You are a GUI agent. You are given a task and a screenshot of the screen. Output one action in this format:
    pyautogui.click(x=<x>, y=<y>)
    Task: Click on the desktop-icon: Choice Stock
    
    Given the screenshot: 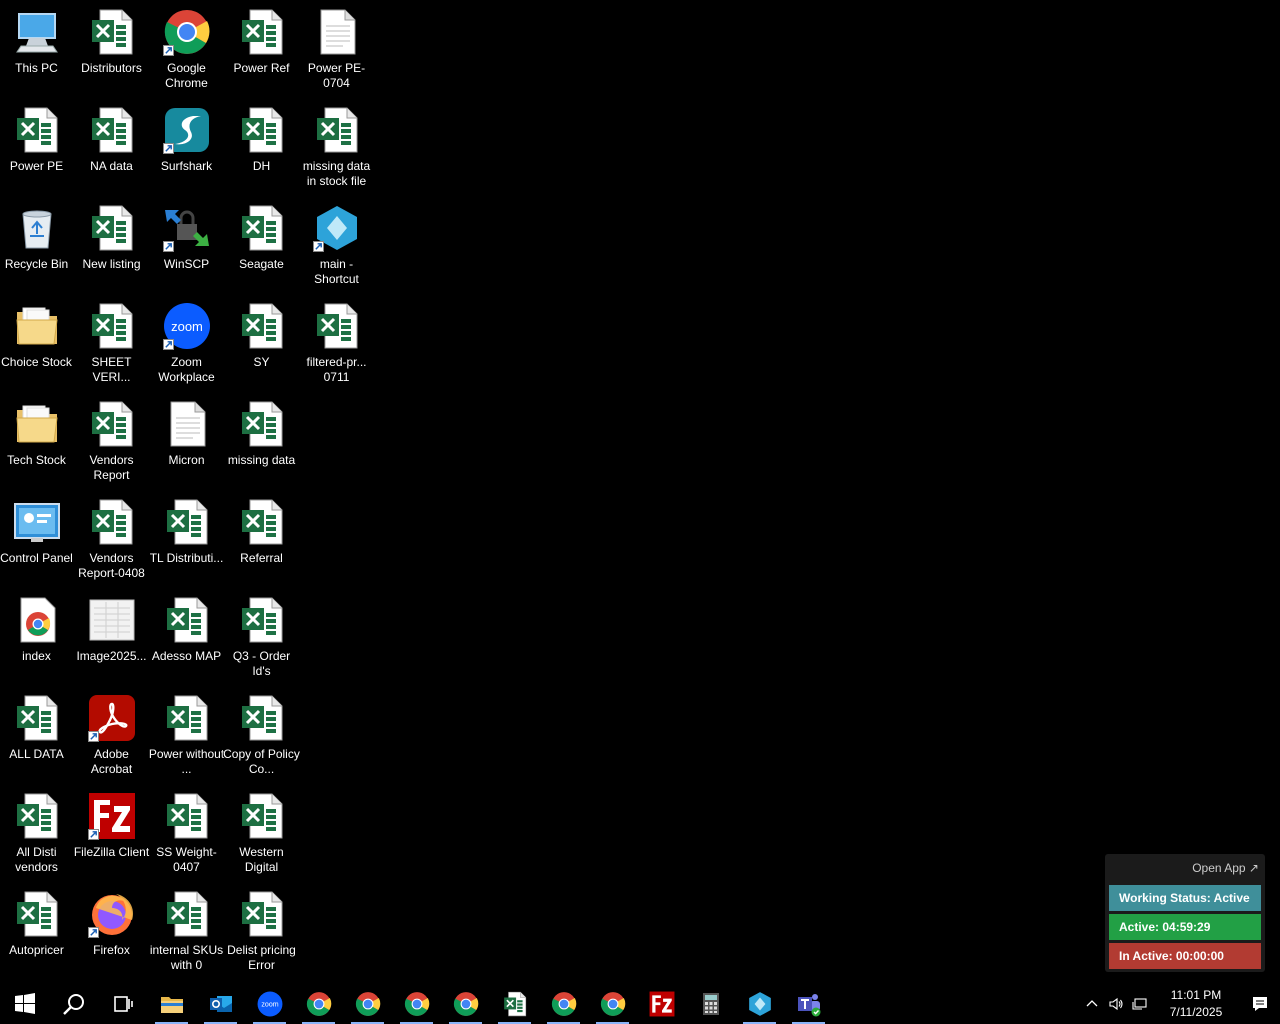 What is the action you would take?
    pyautogui.click(x=37, y=345)
    